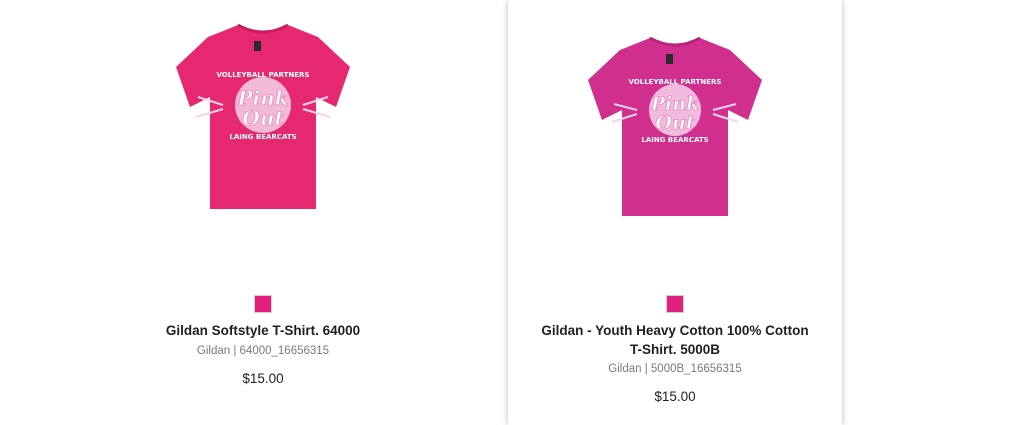  Describe the element at coordinates (675, 369) in the screenshot. I see `product-sku: Gildan | 5000B_16656315` at that location.